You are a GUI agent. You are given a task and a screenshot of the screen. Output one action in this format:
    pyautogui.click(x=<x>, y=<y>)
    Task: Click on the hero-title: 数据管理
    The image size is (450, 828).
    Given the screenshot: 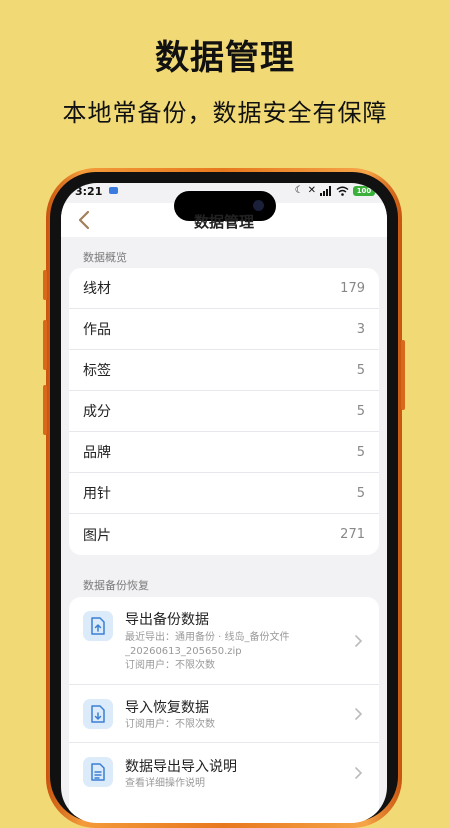 What is the action you would take?
    pyautogui.click(x=225, y=58)
    